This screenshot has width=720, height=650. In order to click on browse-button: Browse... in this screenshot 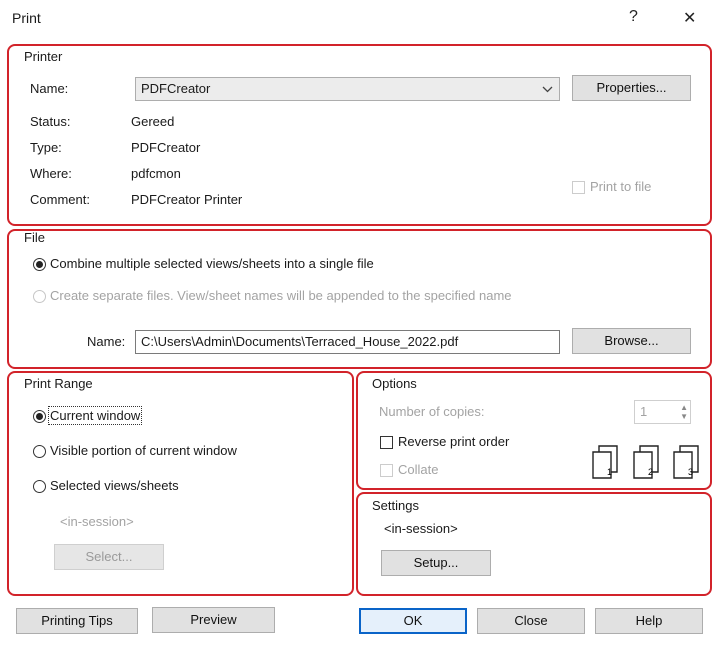, I will do `click(631, 341)`.